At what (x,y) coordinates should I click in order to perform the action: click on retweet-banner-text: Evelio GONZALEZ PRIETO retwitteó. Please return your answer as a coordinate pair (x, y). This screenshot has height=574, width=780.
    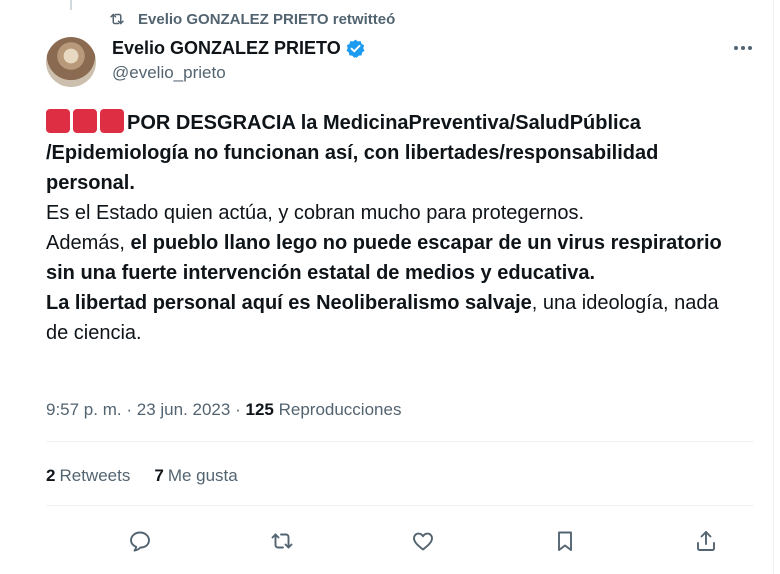
    Looking at the image, I should click on (267, 19).